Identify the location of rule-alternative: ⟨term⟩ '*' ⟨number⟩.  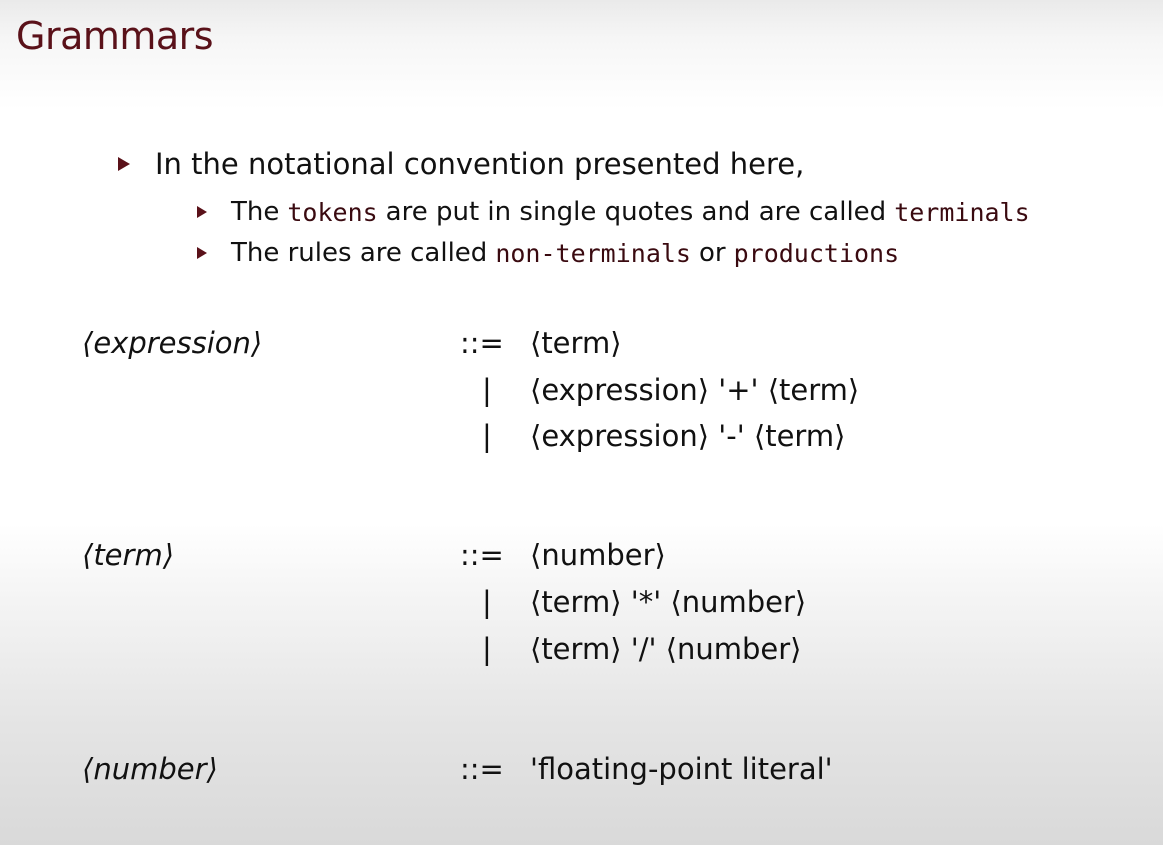
(668, 602).